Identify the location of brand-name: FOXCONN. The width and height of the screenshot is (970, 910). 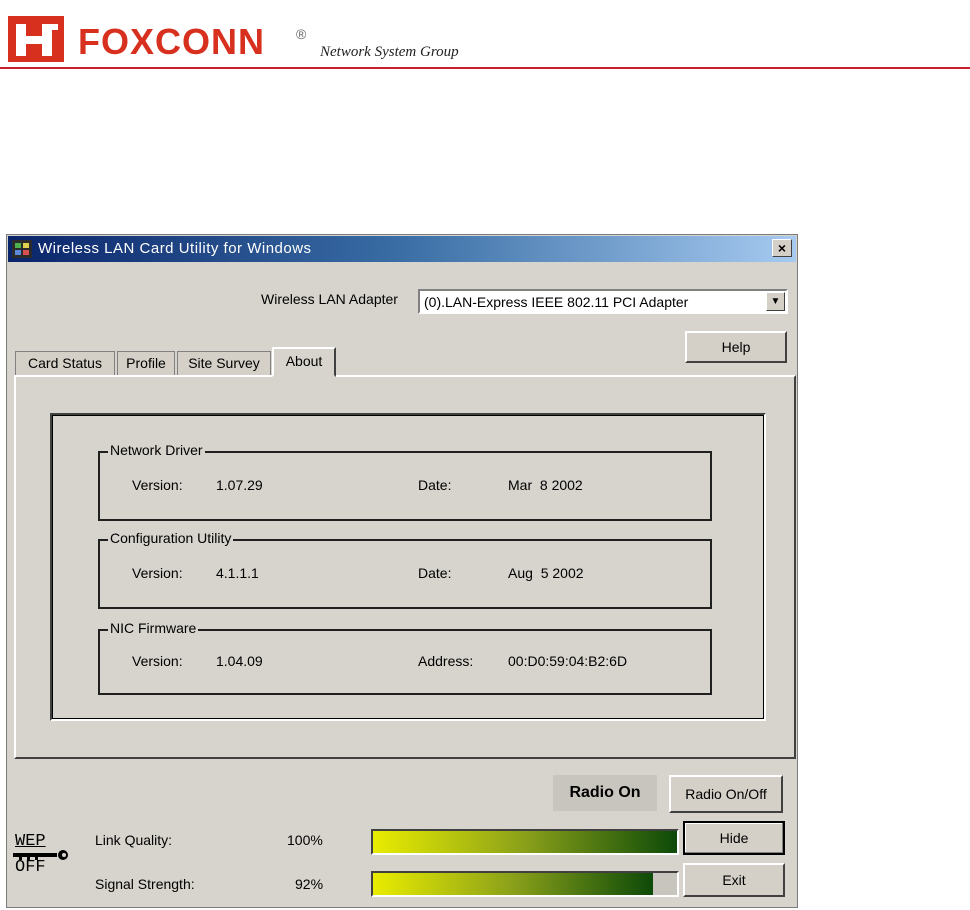
(171, 41).